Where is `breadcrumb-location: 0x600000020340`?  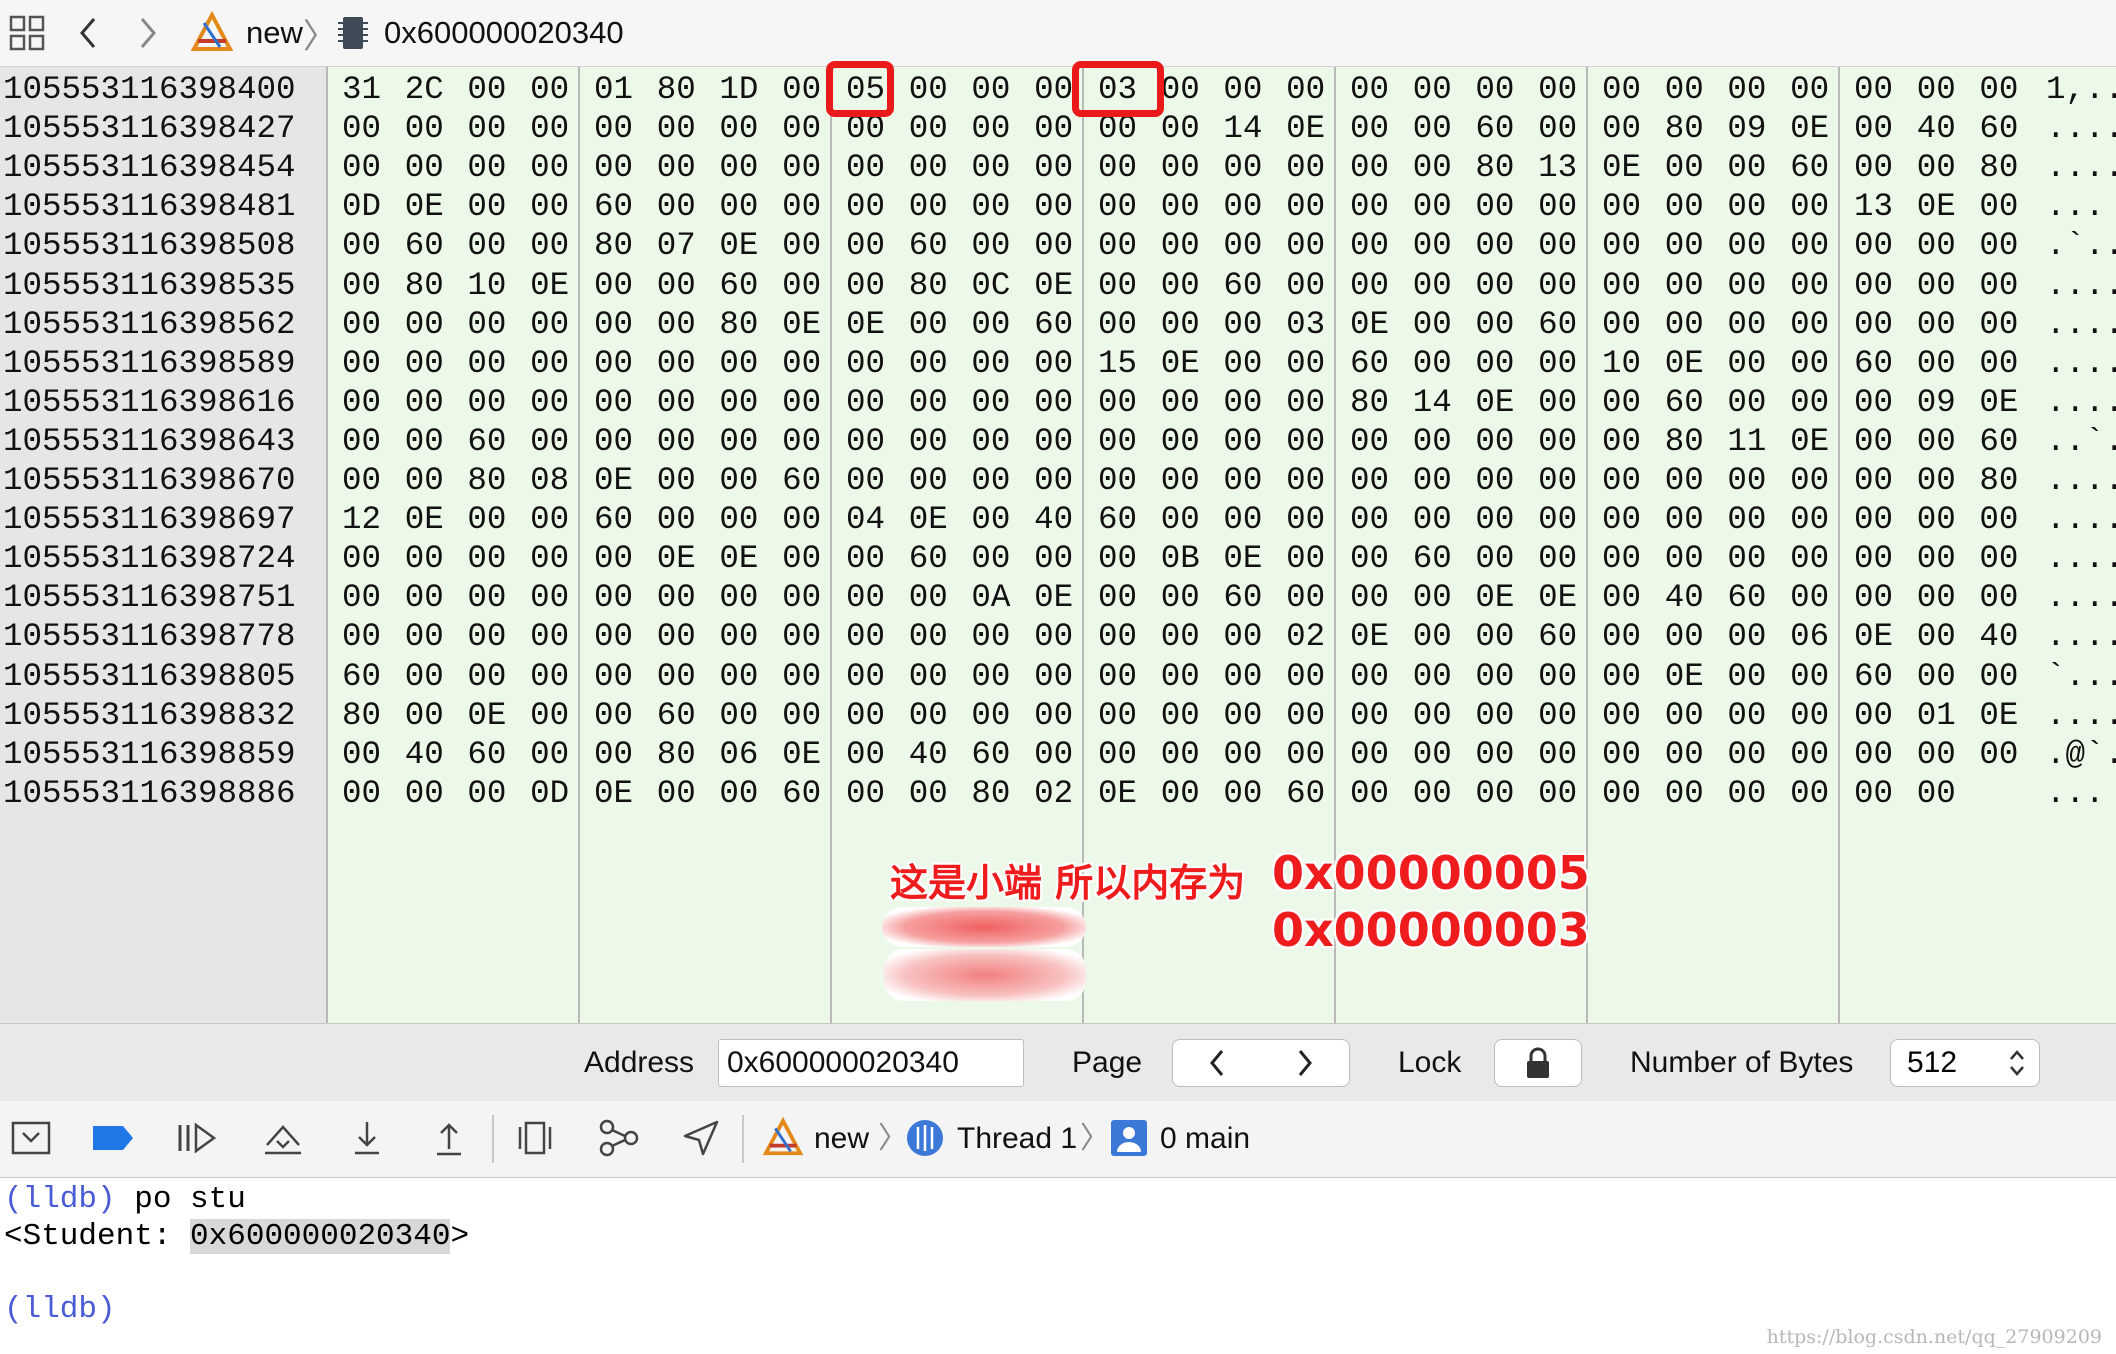
breadcrumb-location: 0x600000020340 is located at coordinates (481, 33).